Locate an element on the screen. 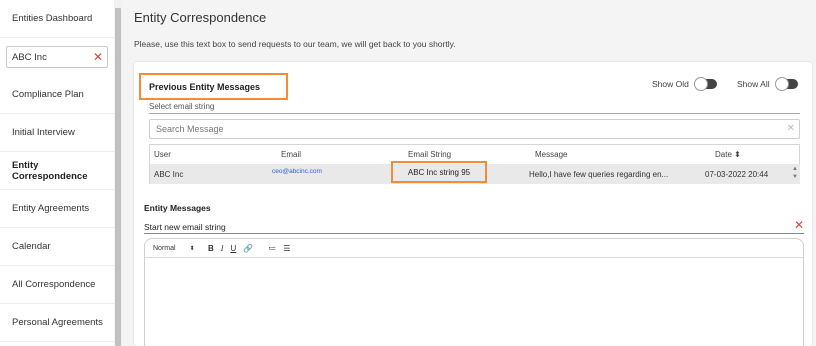  new-email-string-underline is located at coordinates (474, 233).